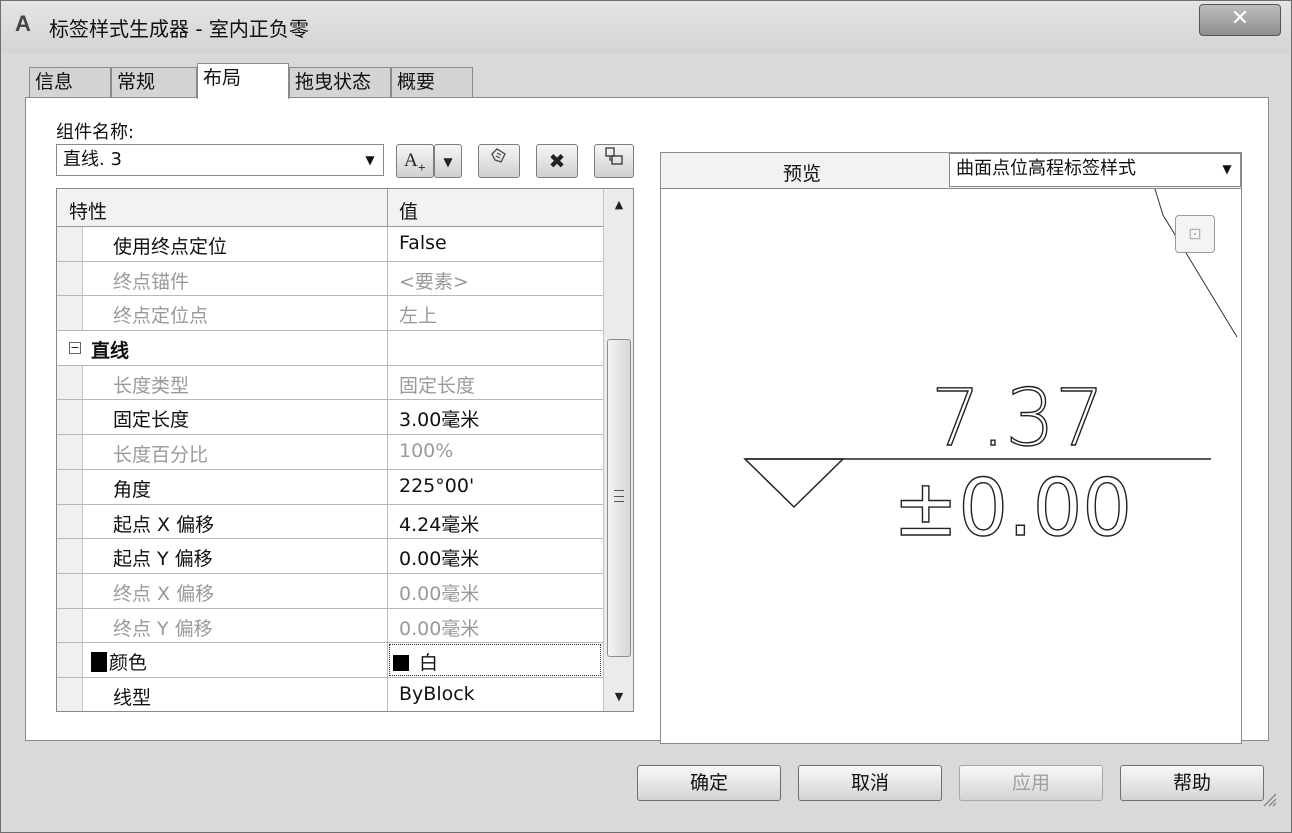  What do you see at coordinates (164, 524) in the screenshot?
I see `property-name: 起点 X 偏移` at bounding box center [164, 524].